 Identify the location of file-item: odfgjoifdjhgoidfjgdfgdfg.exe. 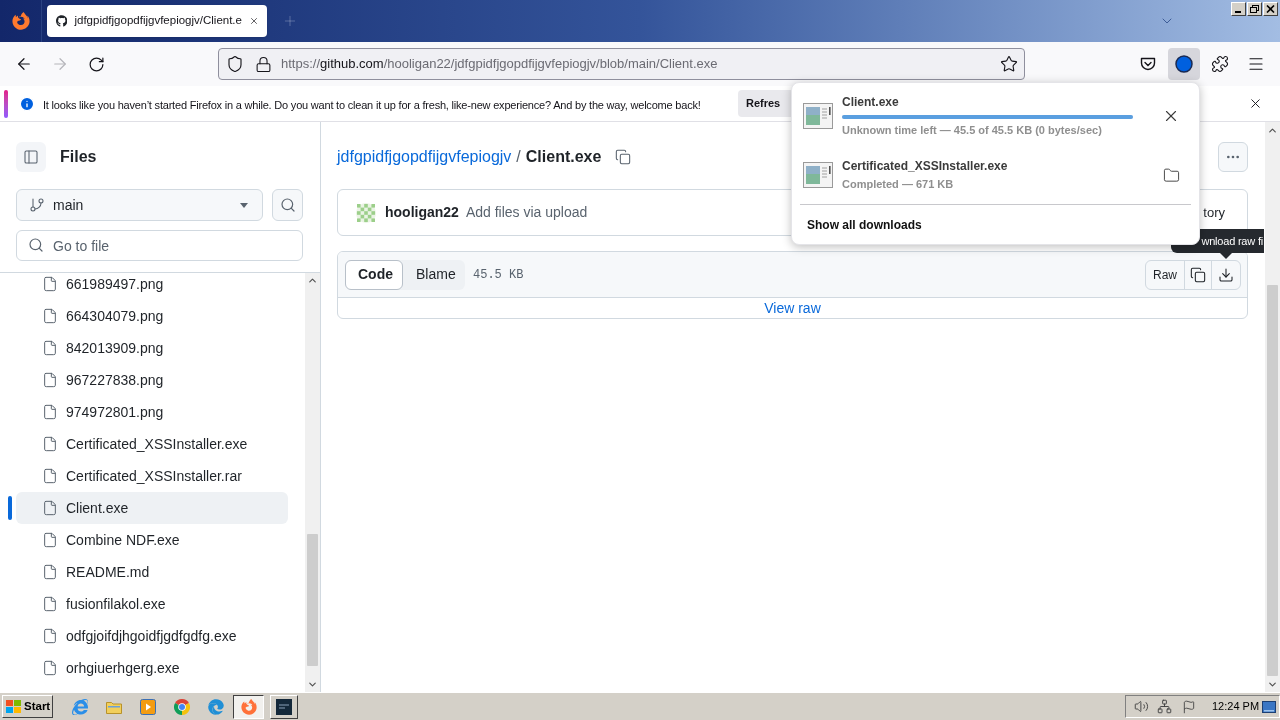
(152, 636).